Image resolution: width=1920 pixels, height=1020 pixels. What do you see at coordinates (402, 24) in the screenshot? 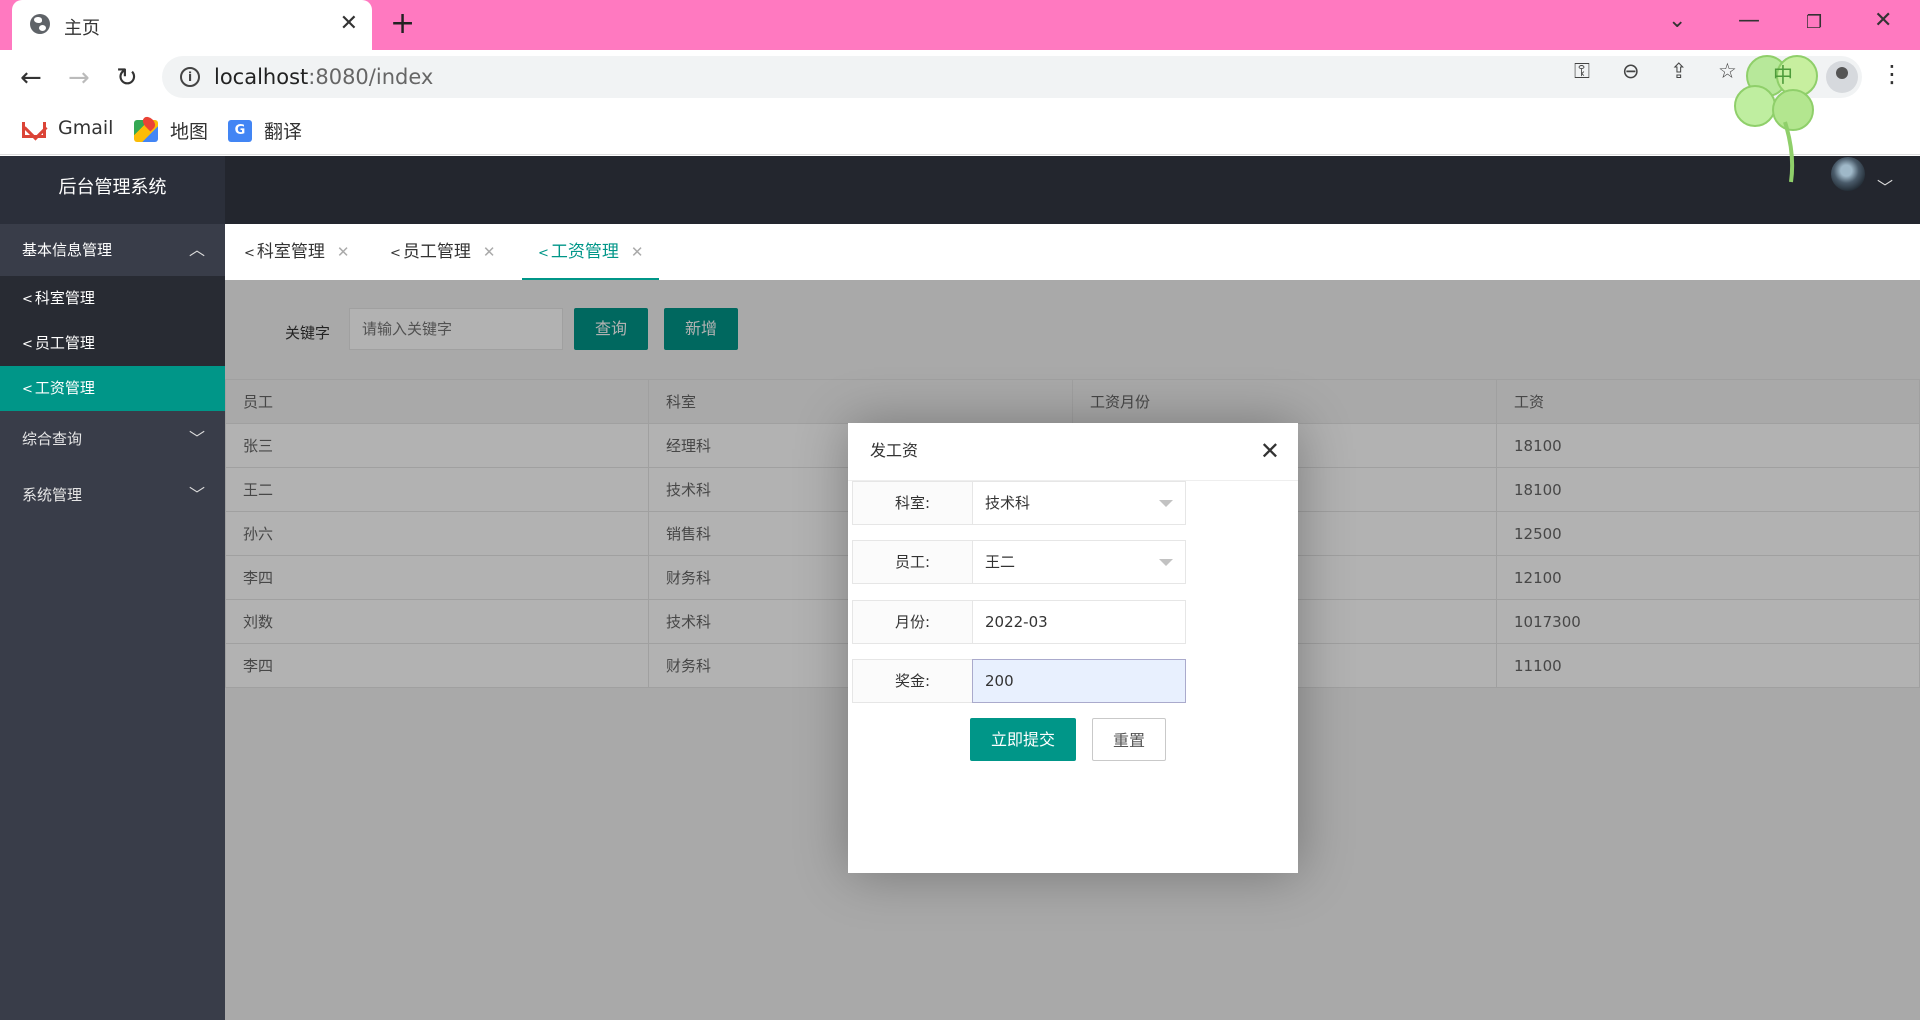
I see `new-tab-button: +` at bounding box center [402, 24].